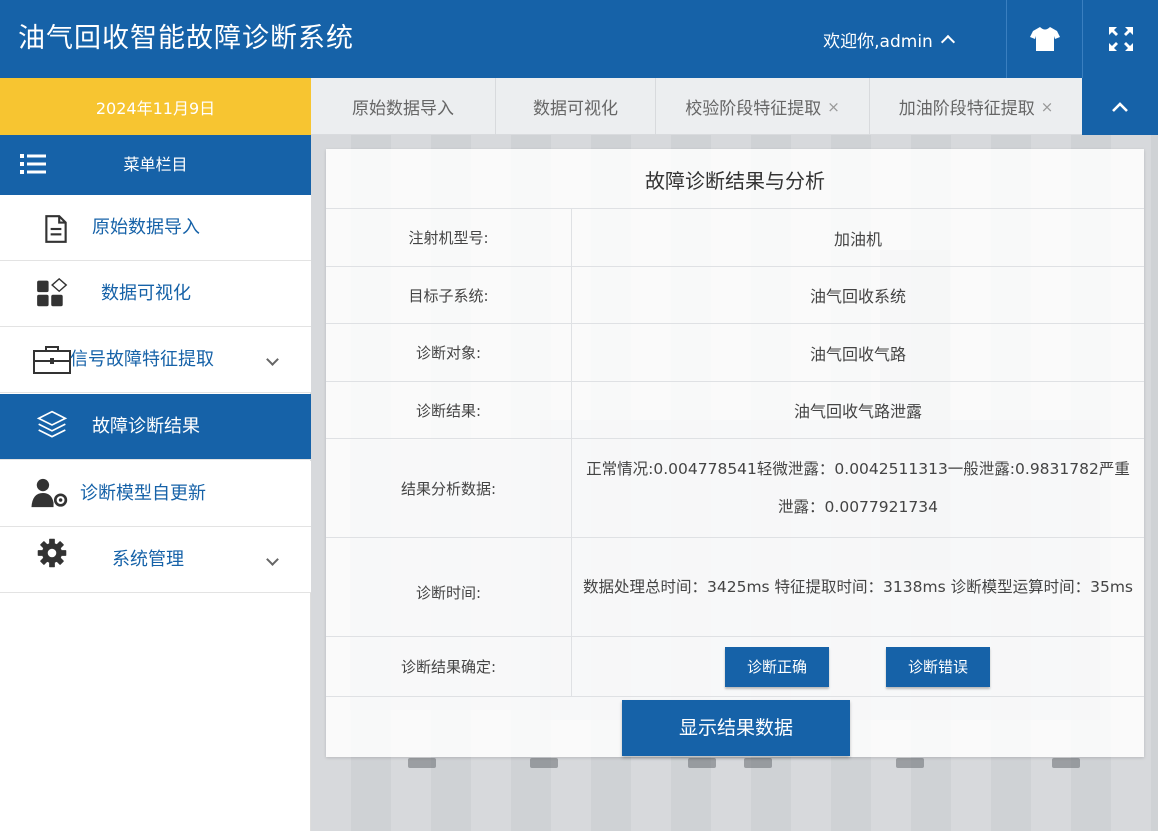 Image resolution: width=1158 pixels, height=831 pixels. I want to click on row-value: 加油机, so click(857, 239).